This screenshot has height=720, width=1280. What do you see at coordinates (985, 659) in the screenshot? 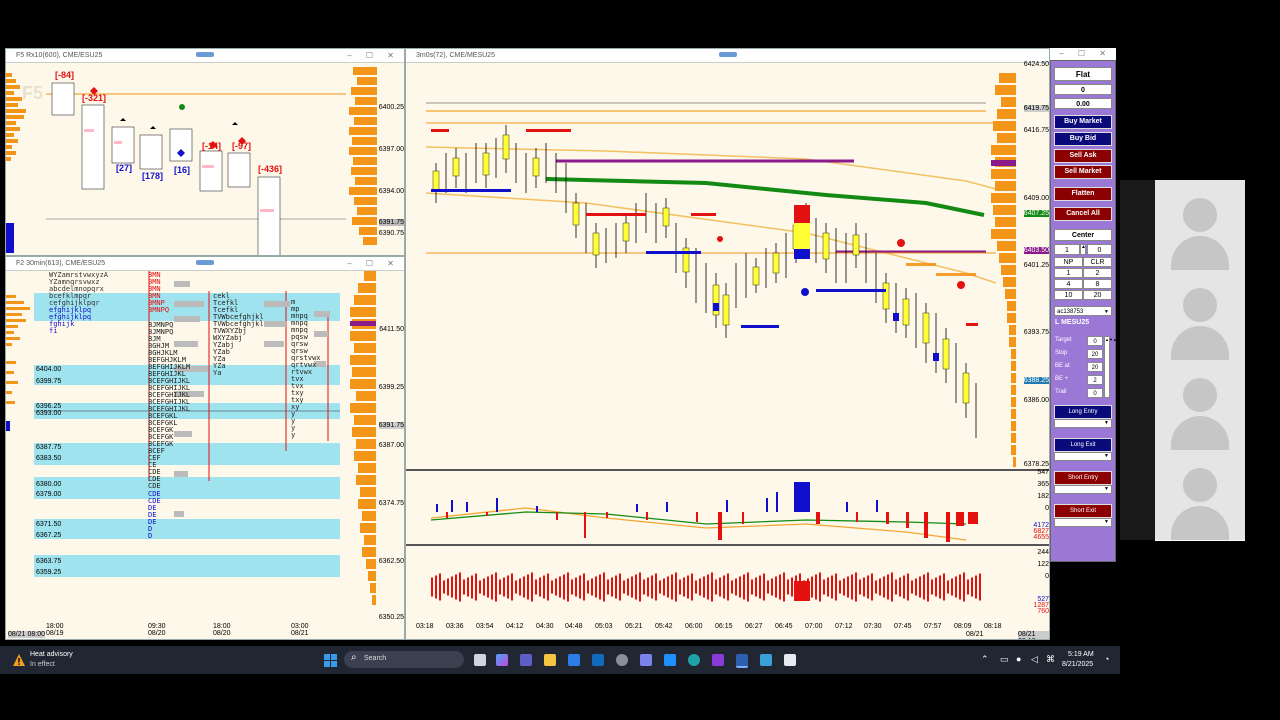
I see `tray-chevron-icon: ⌃` at bounding box center [985, 659].